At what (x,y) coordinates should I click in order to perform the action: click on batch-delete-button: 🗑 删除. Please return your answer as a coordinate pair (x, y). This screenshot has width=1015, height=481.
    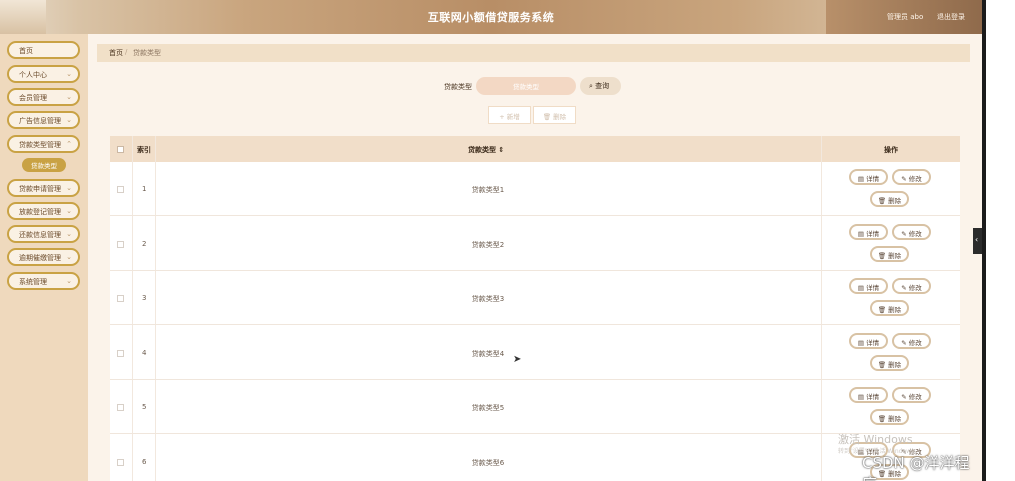
    Looking at the image, I should click on (554, 115).